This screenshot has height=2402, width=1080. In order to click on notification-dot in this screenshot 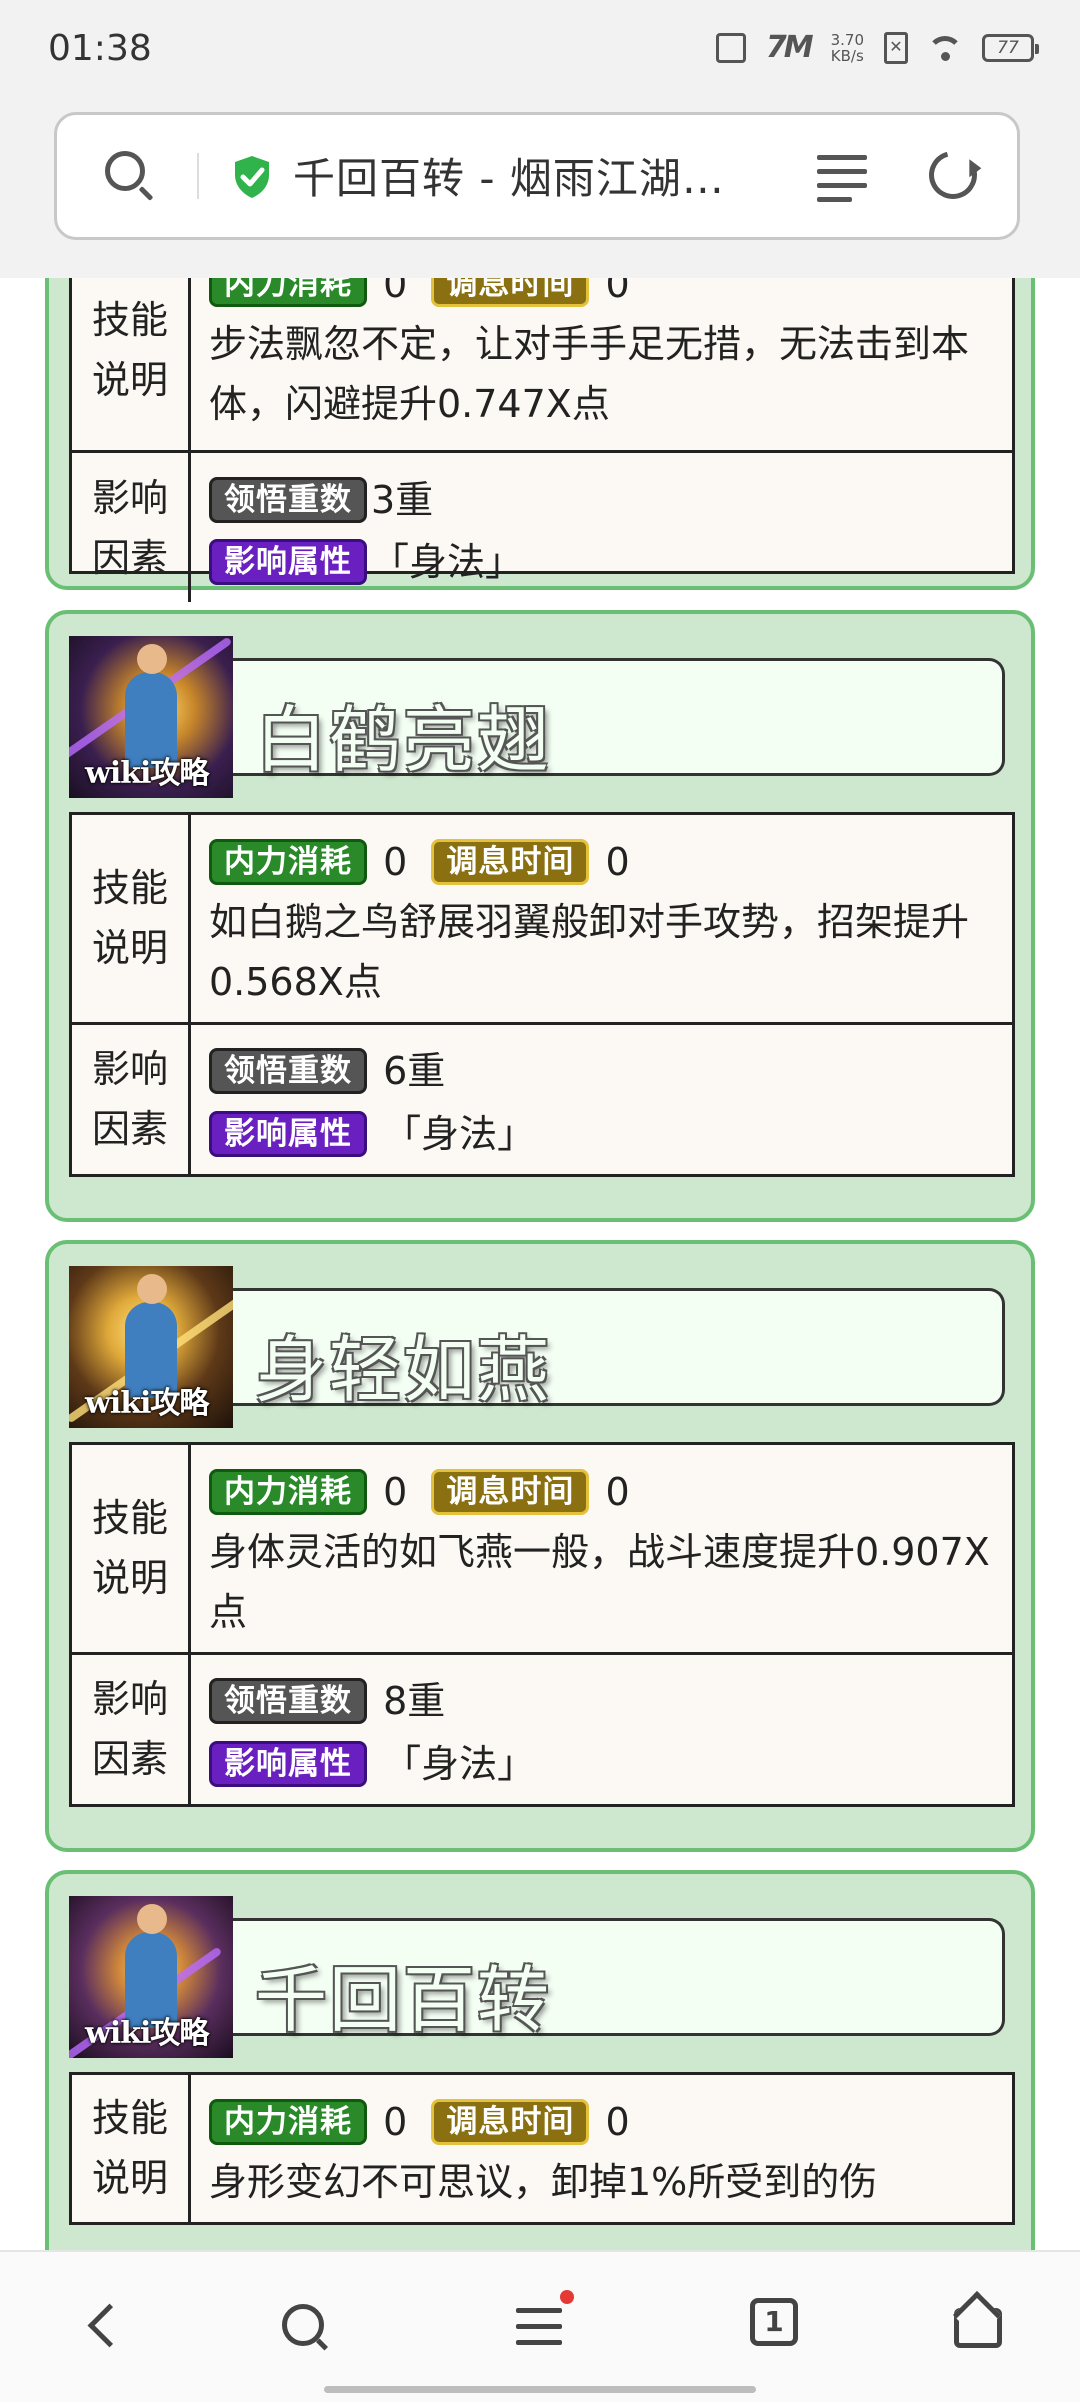, I will do `click(567, 2297)`.